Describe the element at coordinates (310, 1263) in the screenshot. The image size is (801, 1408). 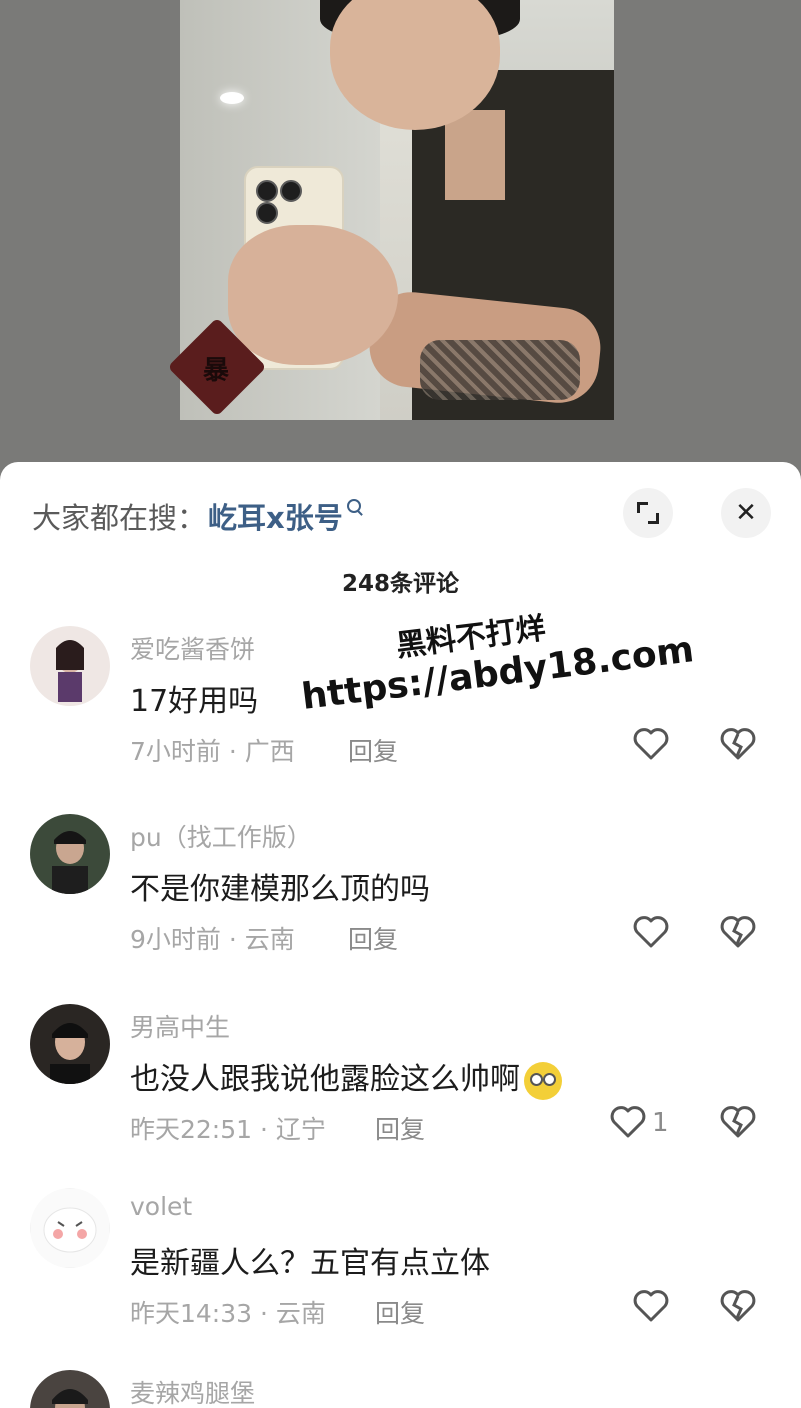
I see `comment-text: 是新疆人么？五官有点立体` at that location.